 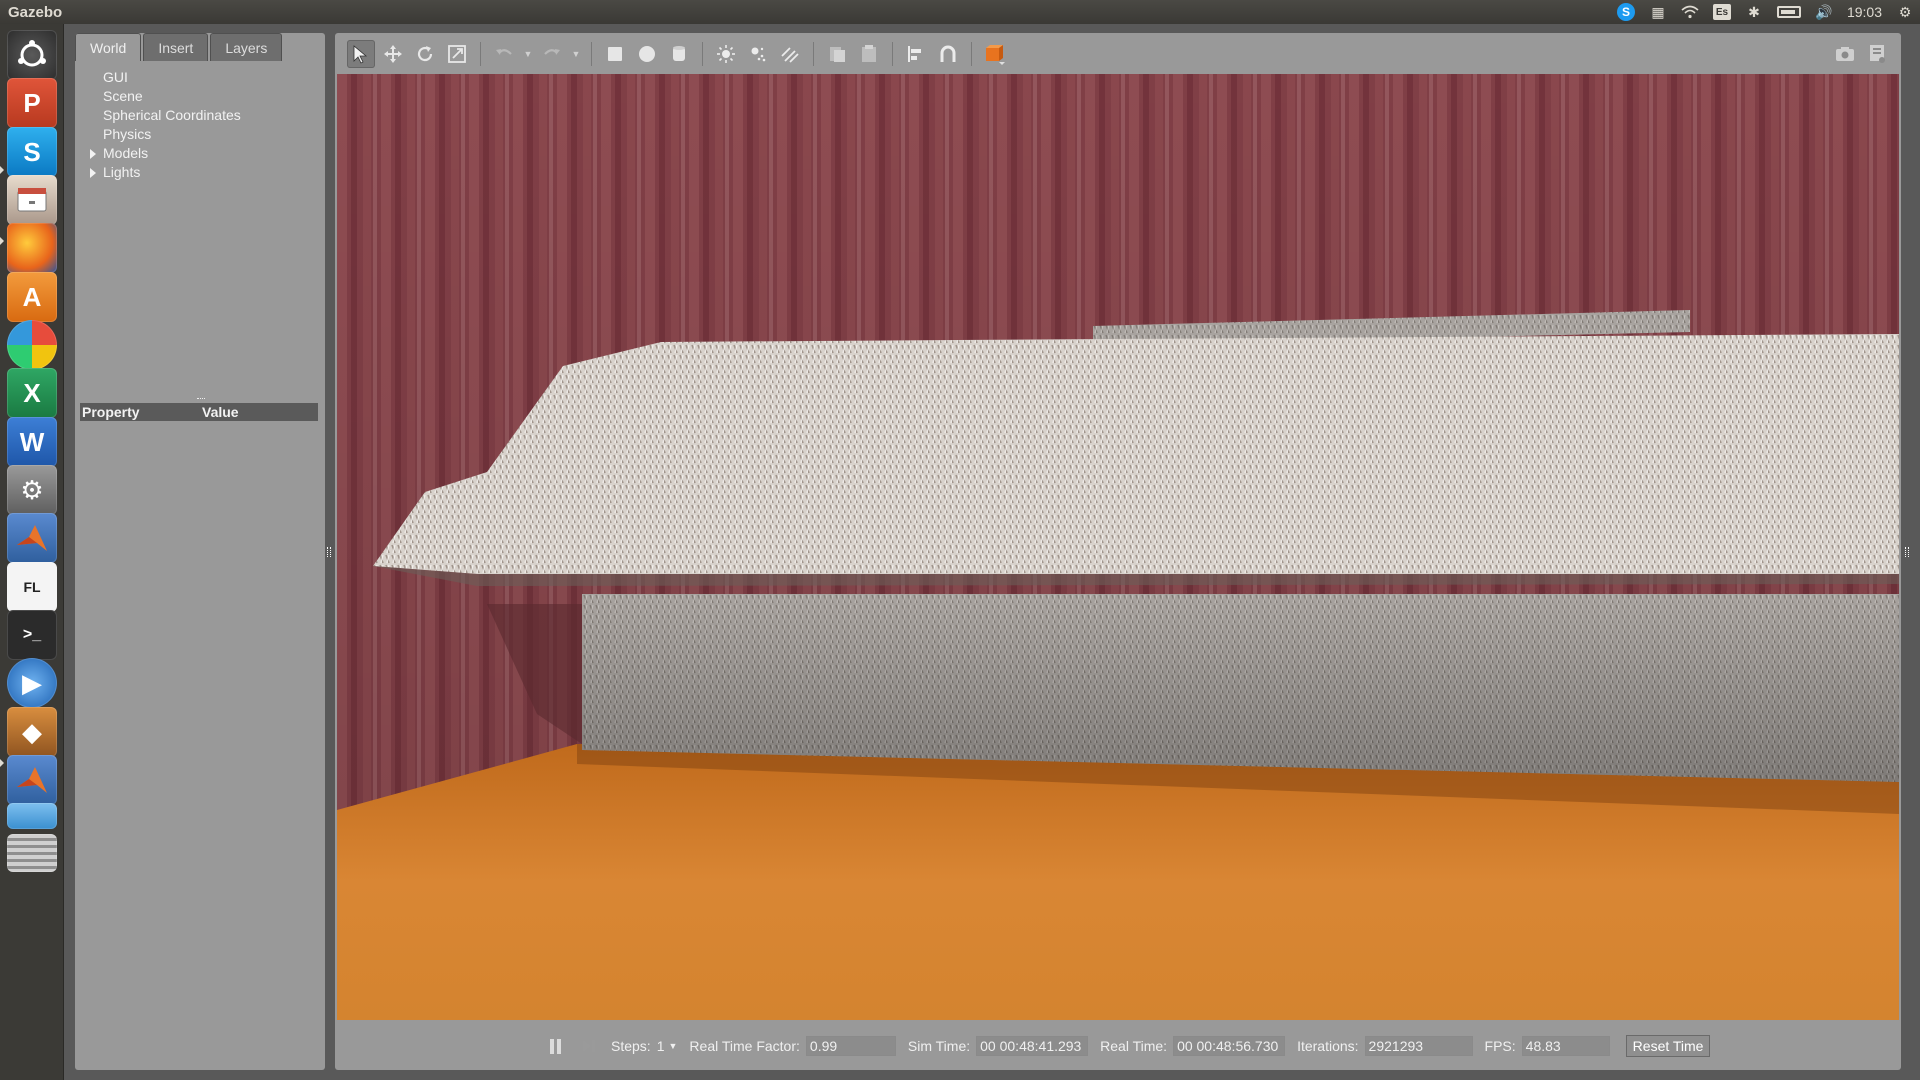 I want to click on files-icon, so click(x=32, y=200).